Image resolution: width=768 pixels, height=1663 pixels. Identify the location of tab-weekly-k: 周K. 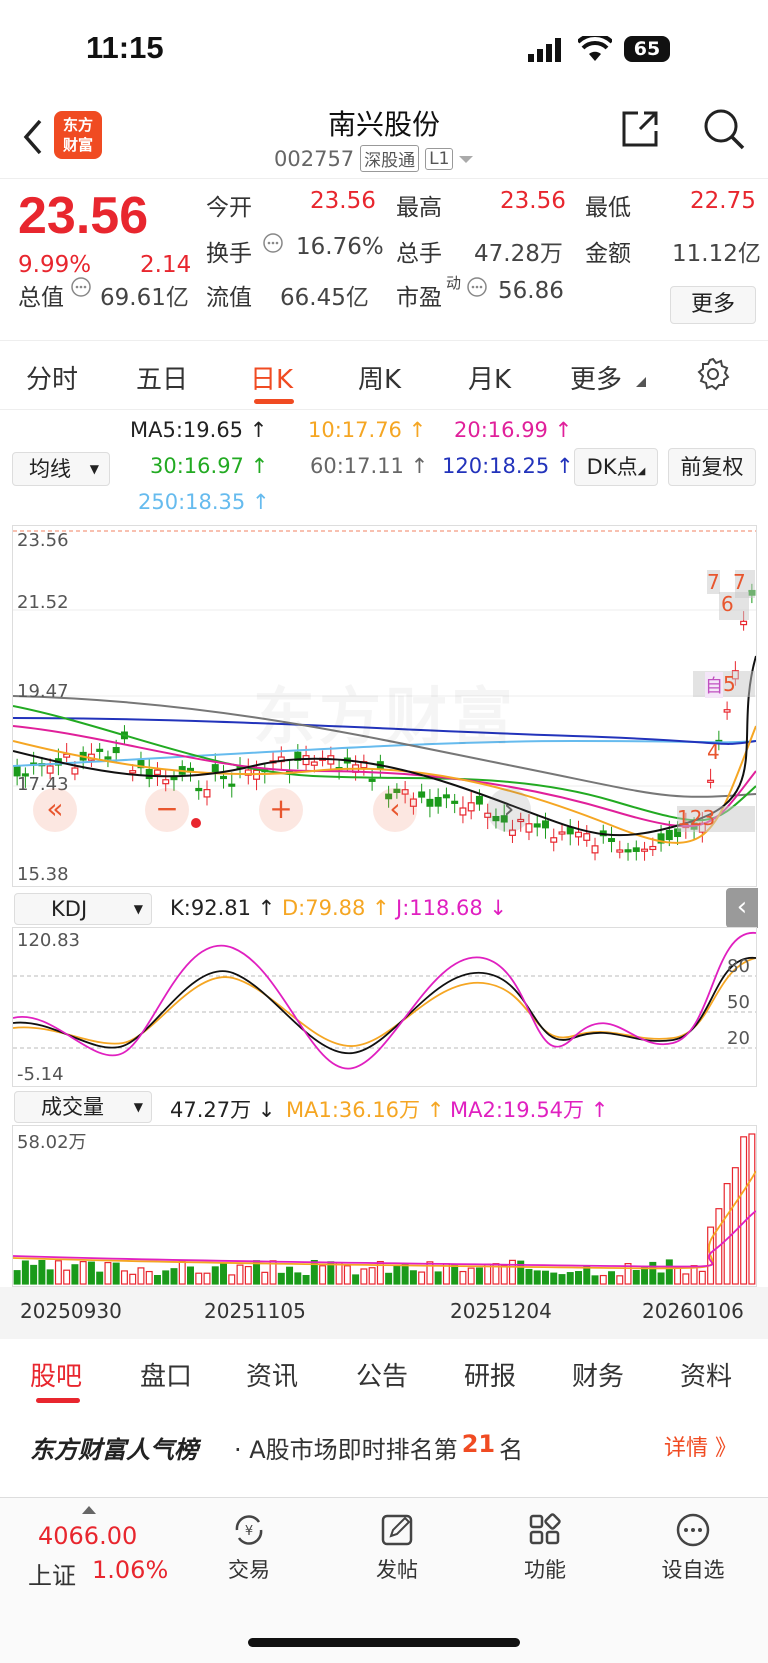
(379, 377).